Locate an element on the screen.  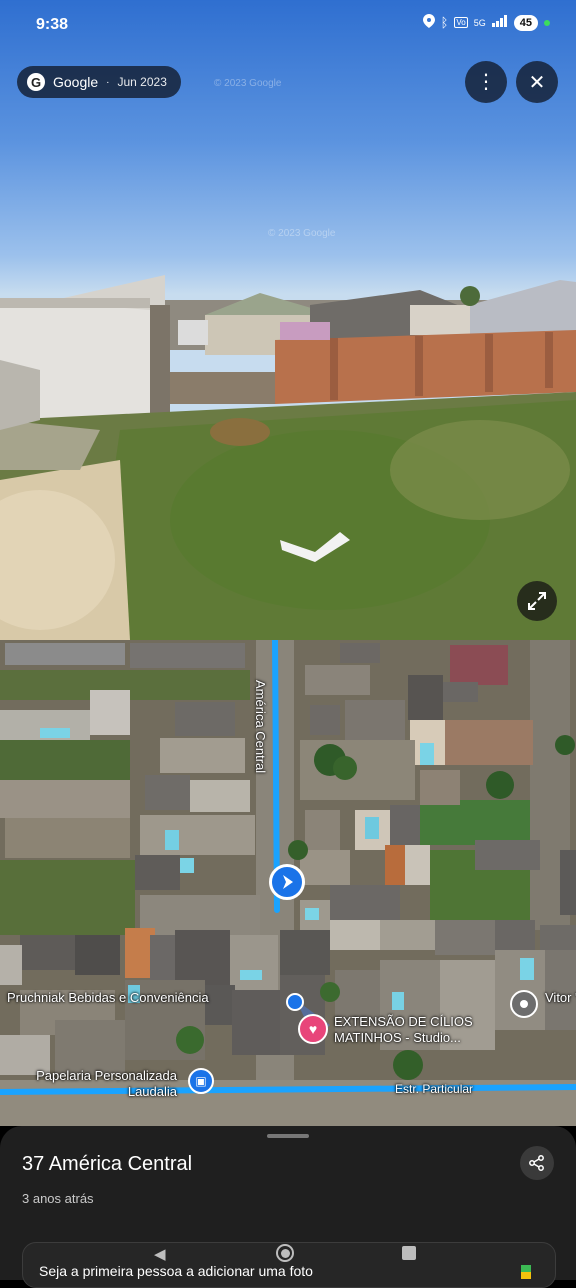
network-type: 5G is located at coordinates (479, 22).